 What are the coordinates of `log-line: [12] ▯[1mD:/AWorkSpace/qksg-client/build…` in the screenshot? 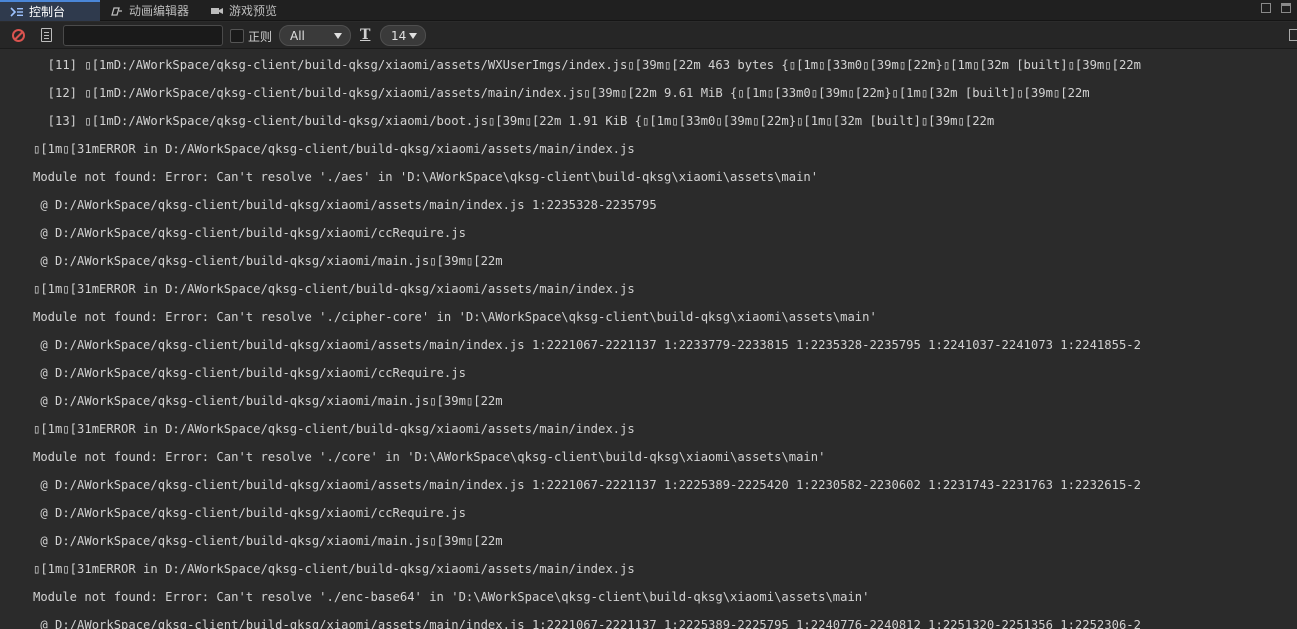 It's located at (561, 93).